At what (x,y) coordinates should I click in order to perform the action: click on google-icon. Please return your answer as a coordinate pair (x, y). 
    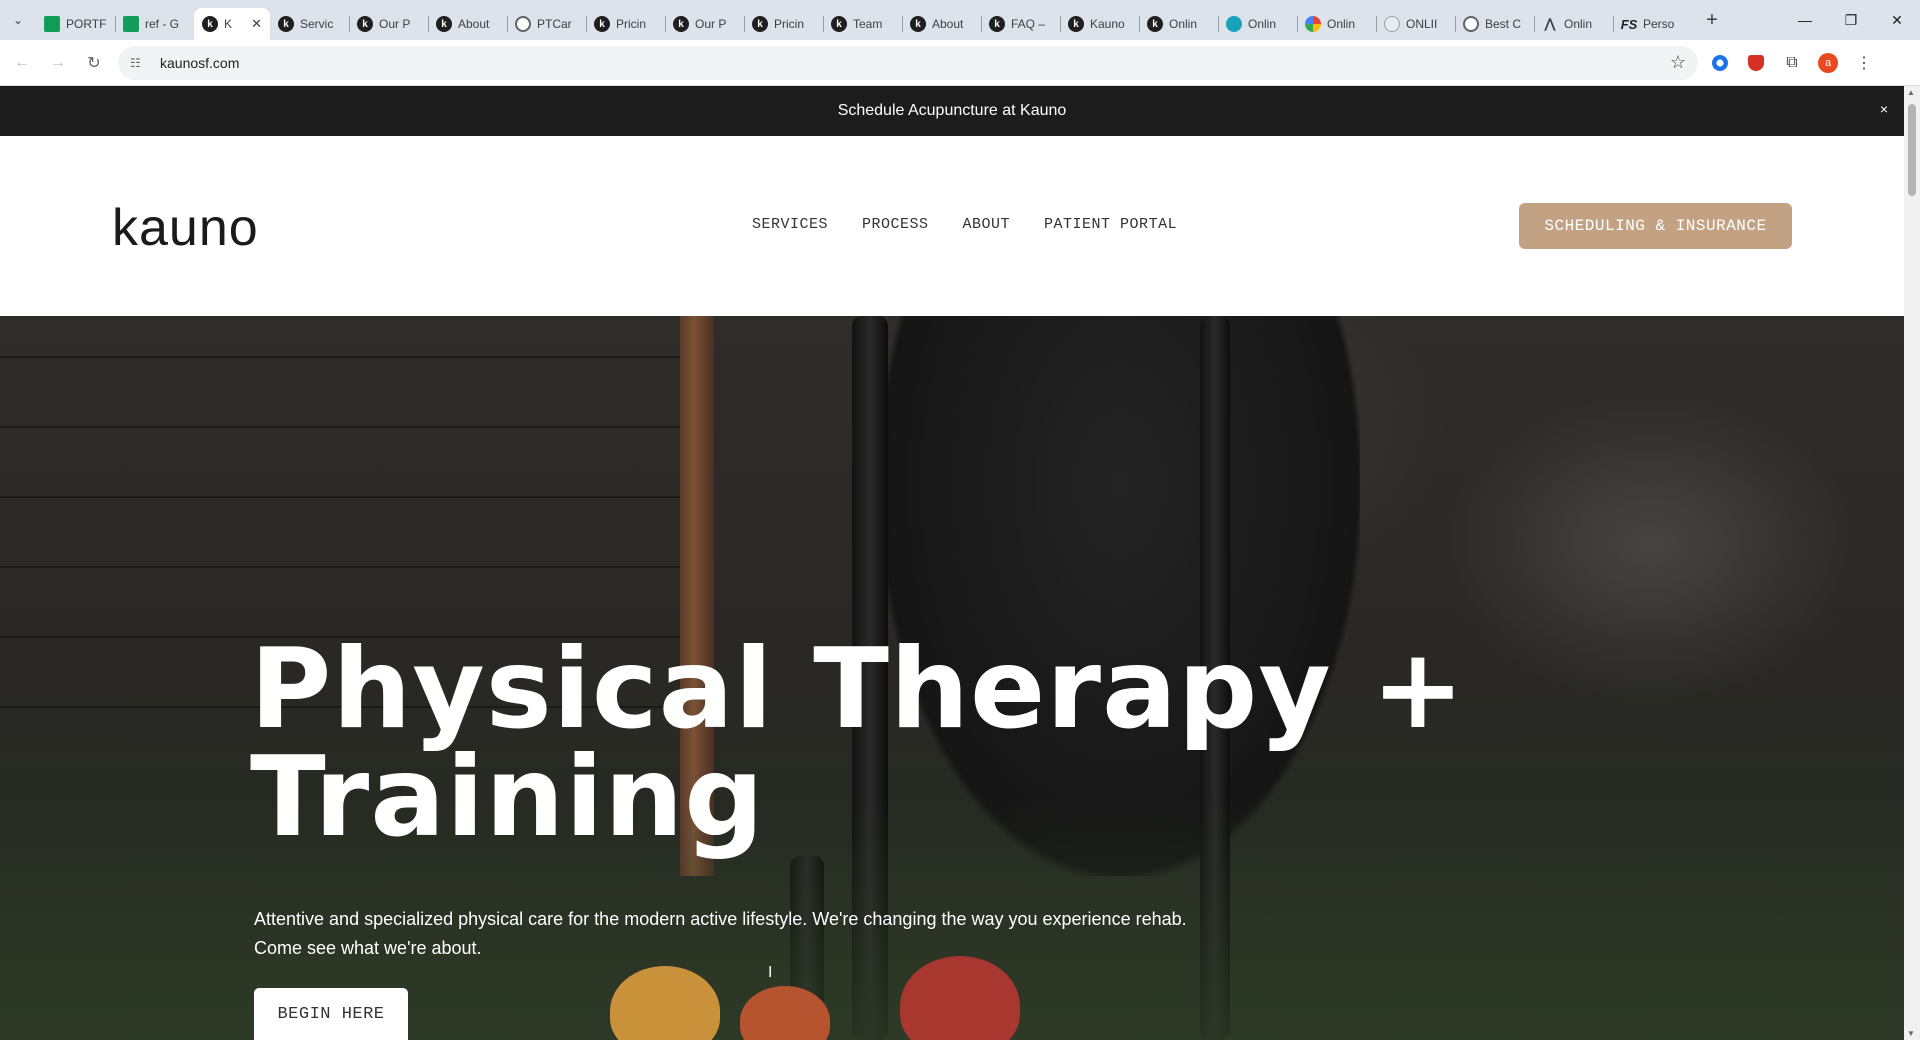
    Looking at the image, I should click on (1313, 24).